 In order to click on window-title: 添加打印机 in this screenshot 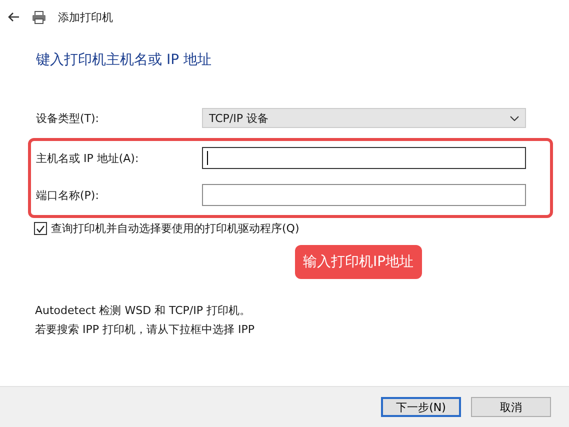, I will do `click(85, 17)`.